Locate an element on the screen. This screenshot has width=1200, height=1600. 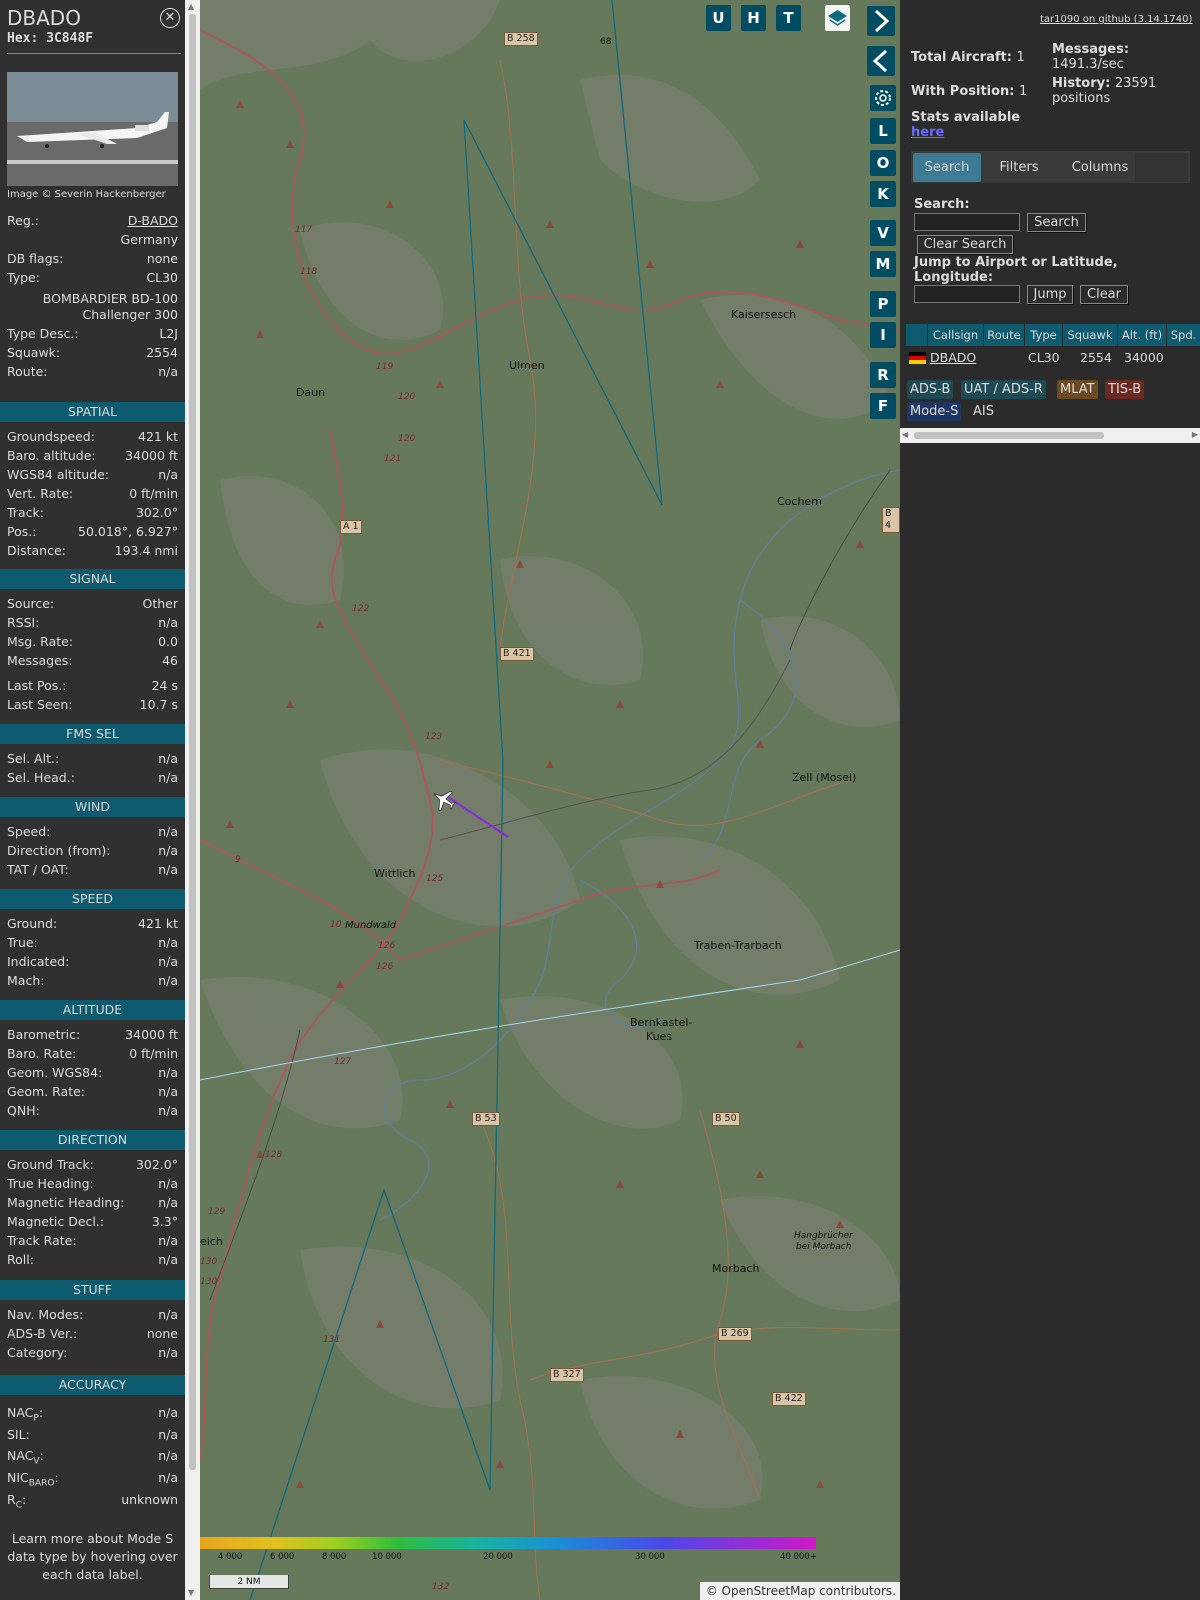
close-icon: ✕ is located at coordinates (170, 18).